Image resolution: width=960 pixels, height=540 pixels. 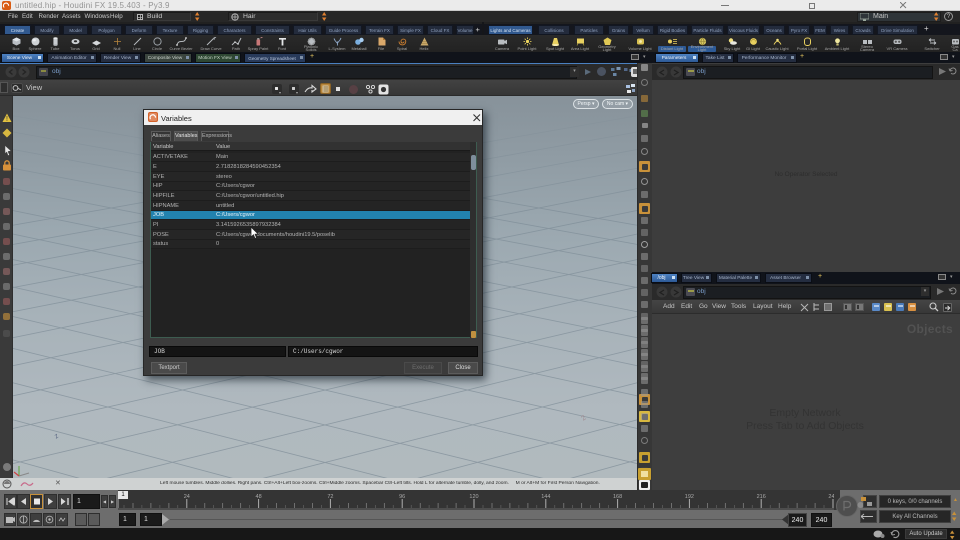 What do you see at coordinates (617, 497) in the screenshot?
I see `svg-text: 168` at bounding box center [617, 497].